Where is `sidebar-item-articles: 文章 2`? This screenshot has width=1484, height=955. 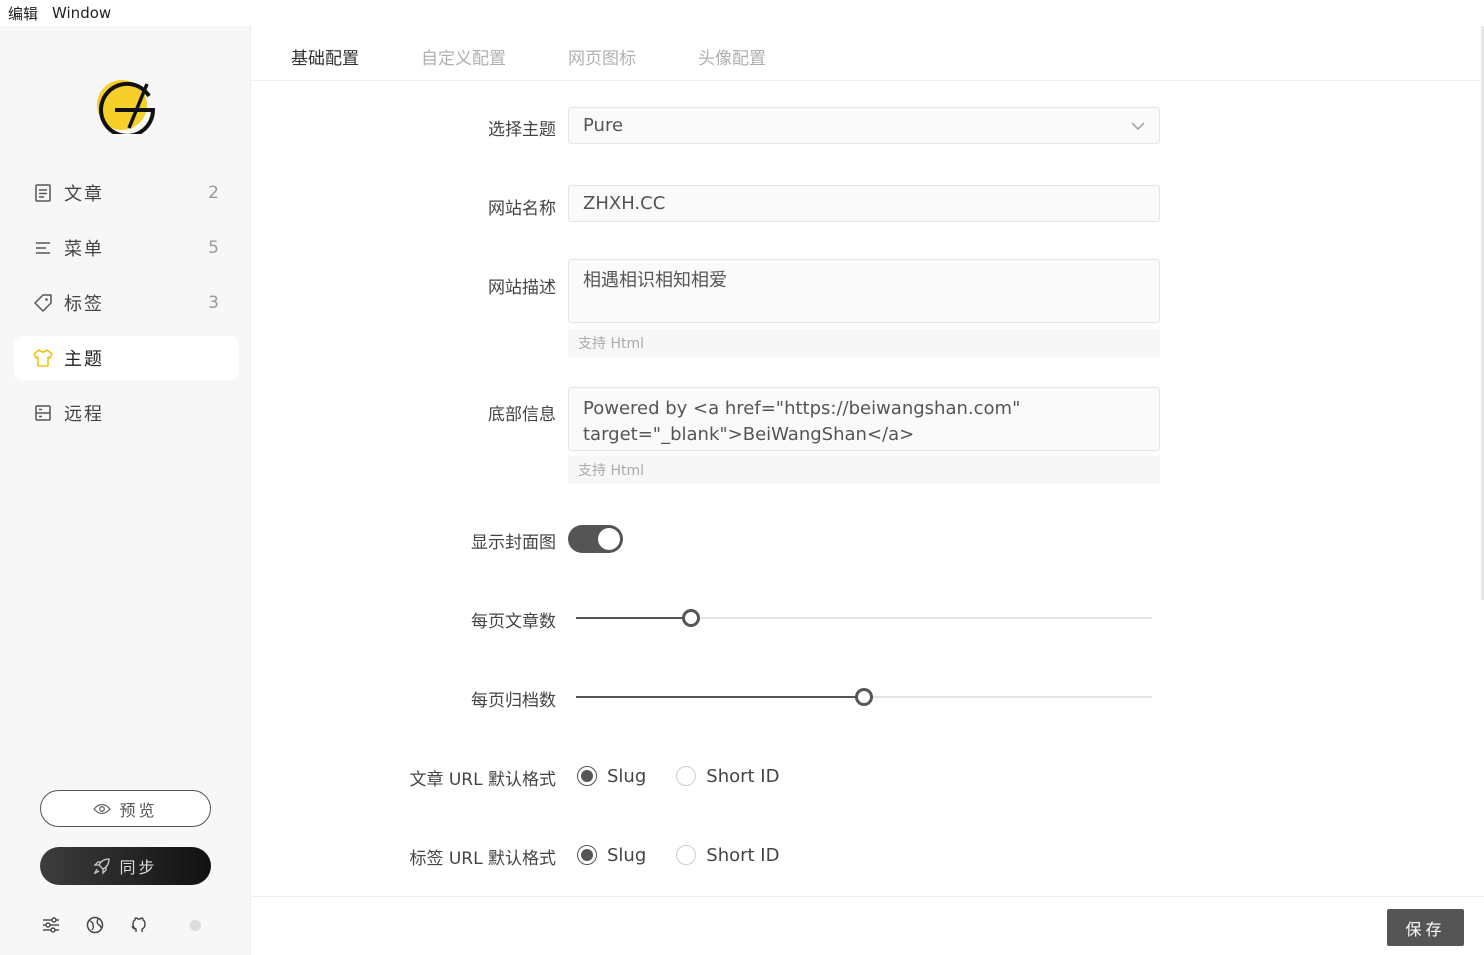 sidebar-item-articles: 文章 2 is located at coordinates (126, 193).